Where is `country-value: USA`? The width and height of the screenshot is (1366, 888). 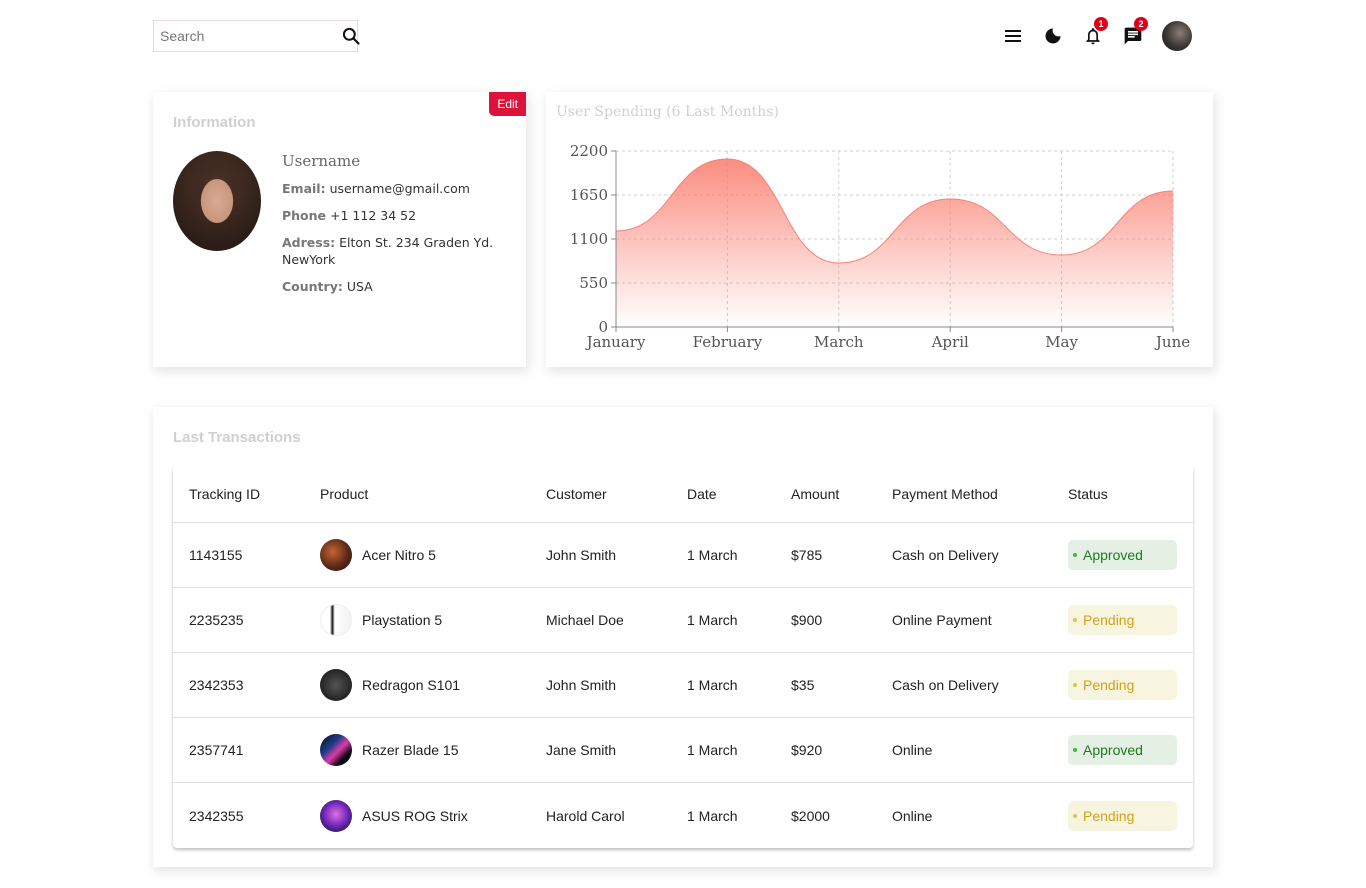 country-value: USA is located at coordinates (359, 286).